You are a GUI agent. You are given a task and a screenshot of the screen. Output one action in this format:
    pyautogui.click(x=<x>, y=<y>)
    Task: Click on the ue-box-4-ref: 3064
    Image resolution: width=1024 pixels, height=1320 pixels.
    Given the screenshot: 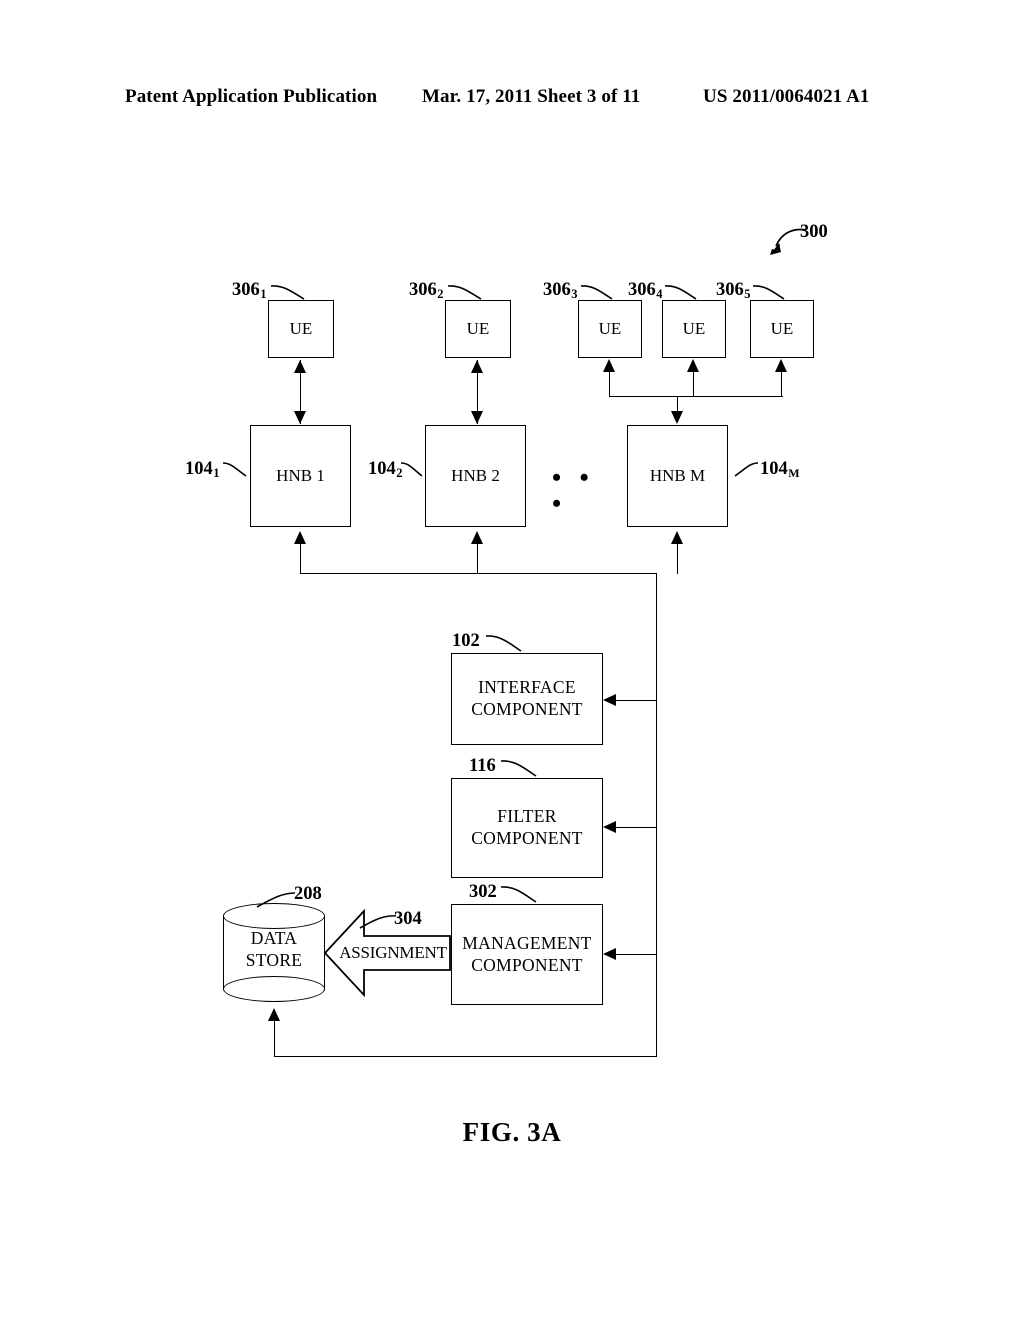 What is the action you would take?
    pyautogui.click(x=645, y=290)
    